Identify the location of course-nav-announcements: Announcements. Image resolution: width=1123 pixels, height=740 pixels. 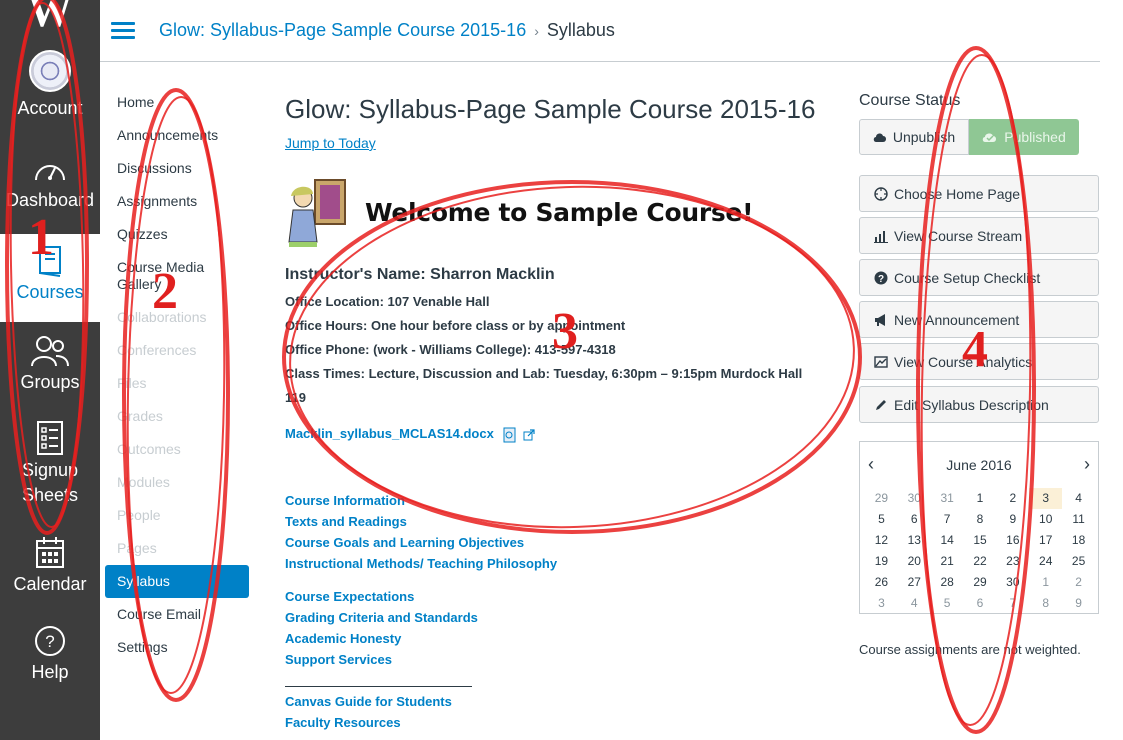
(177, 135).